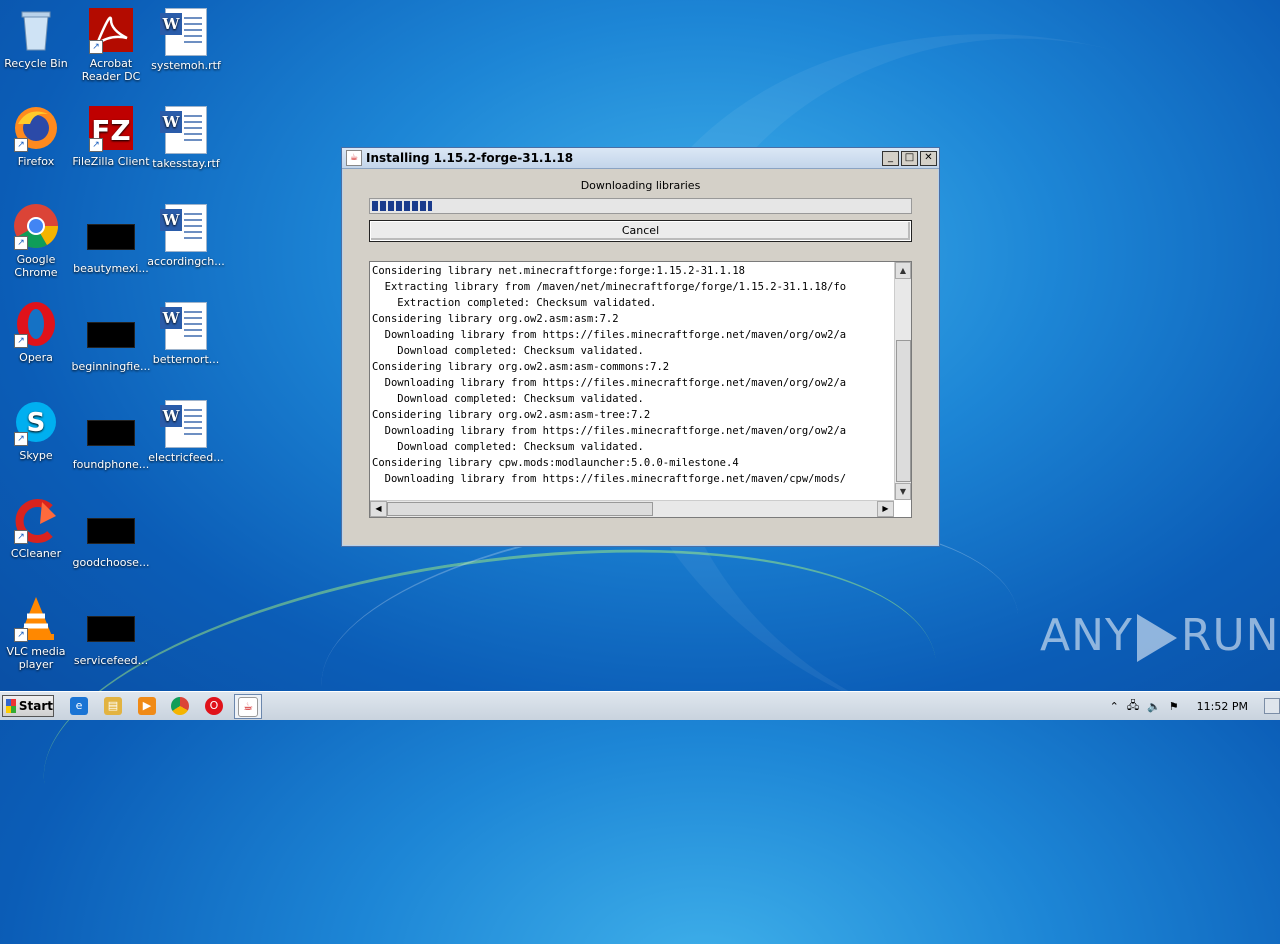  I want to click on scroll-thumb, so click(903, 411).